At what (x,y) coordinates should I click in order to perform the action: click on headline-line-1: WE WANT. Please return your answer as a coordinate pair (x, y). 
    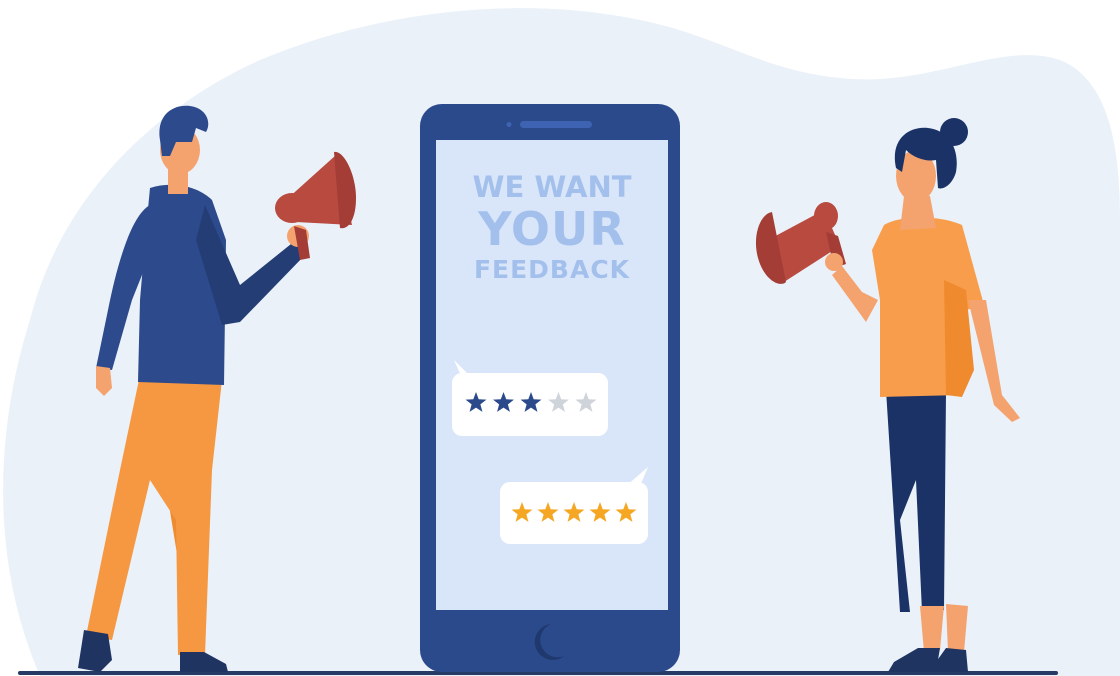
    Looking at the image, I should click on (552, 187).